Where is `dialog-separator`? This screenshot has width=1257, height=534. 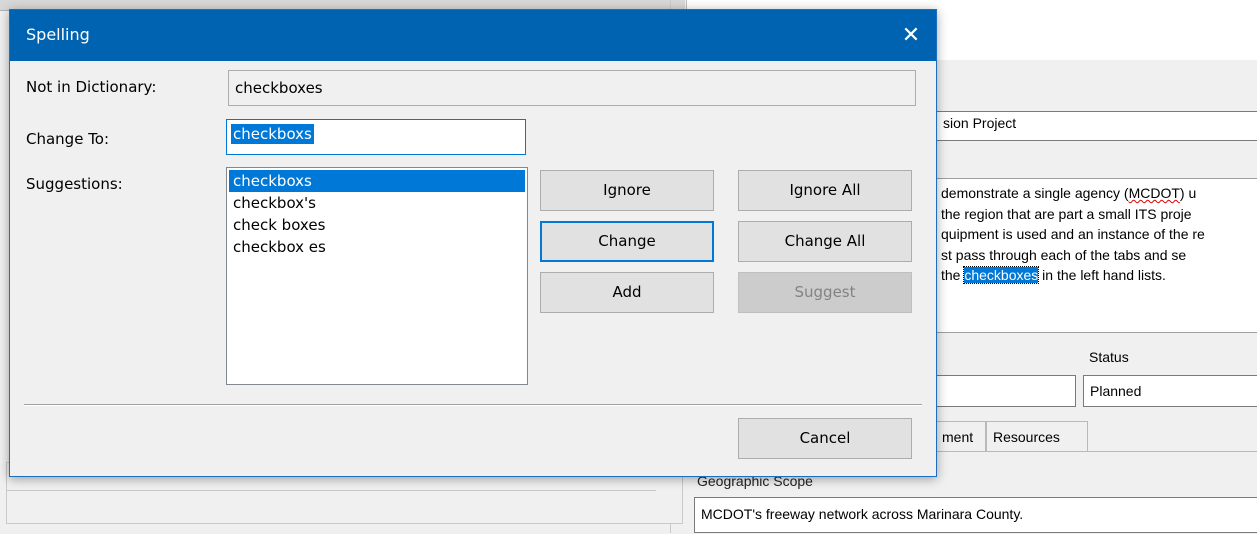
dialog-separator is located at coordinates (473, 405).